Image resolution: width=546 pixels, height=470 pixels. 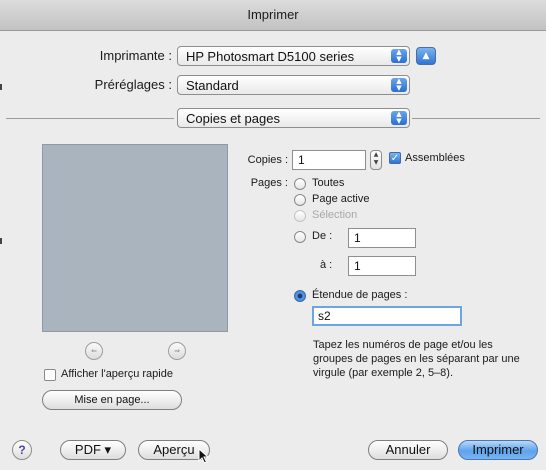 I want to click on previous-page-button: ⇐, so click(x=94, y=351).